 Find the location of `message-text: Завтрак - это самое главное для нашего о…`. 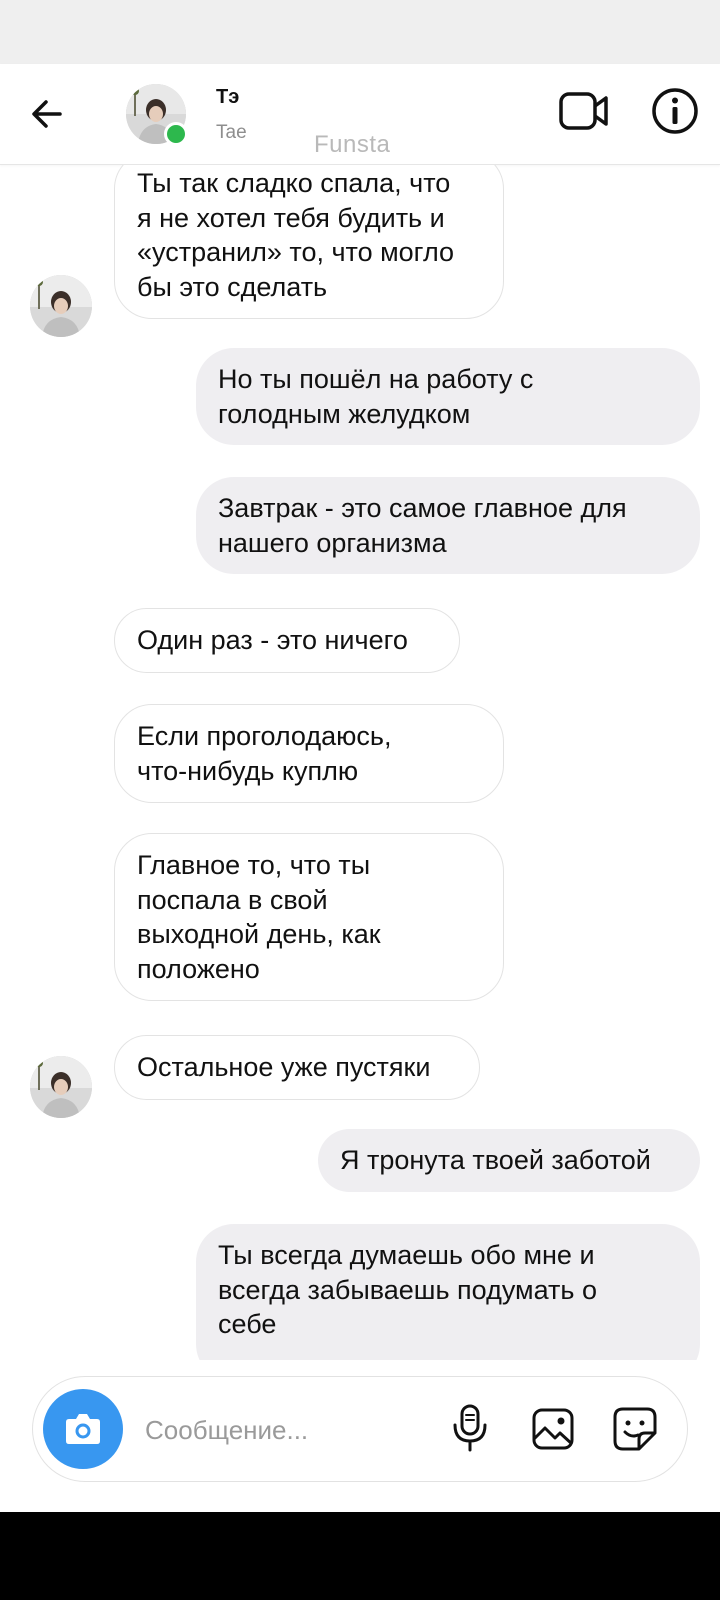

message-text: Завтрак - это самое главное для нашего о… is located at coordinates (422, 525).